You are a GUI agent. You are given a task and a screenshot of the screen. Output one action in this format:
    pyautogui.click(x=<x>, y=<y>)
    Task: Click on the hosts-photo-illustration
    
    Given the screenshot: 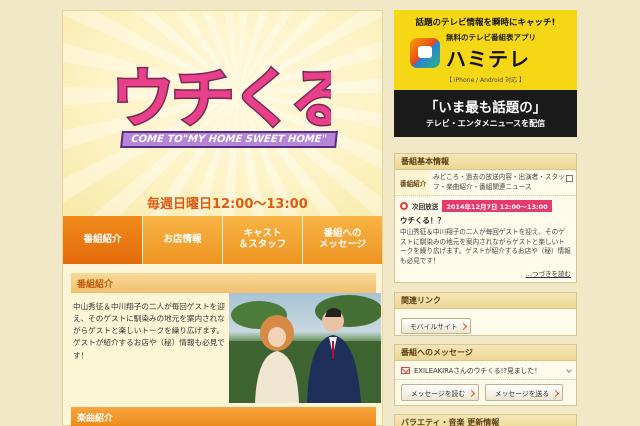 What is the action you would take?
    pyautogui.click(x=305, y=349)
    